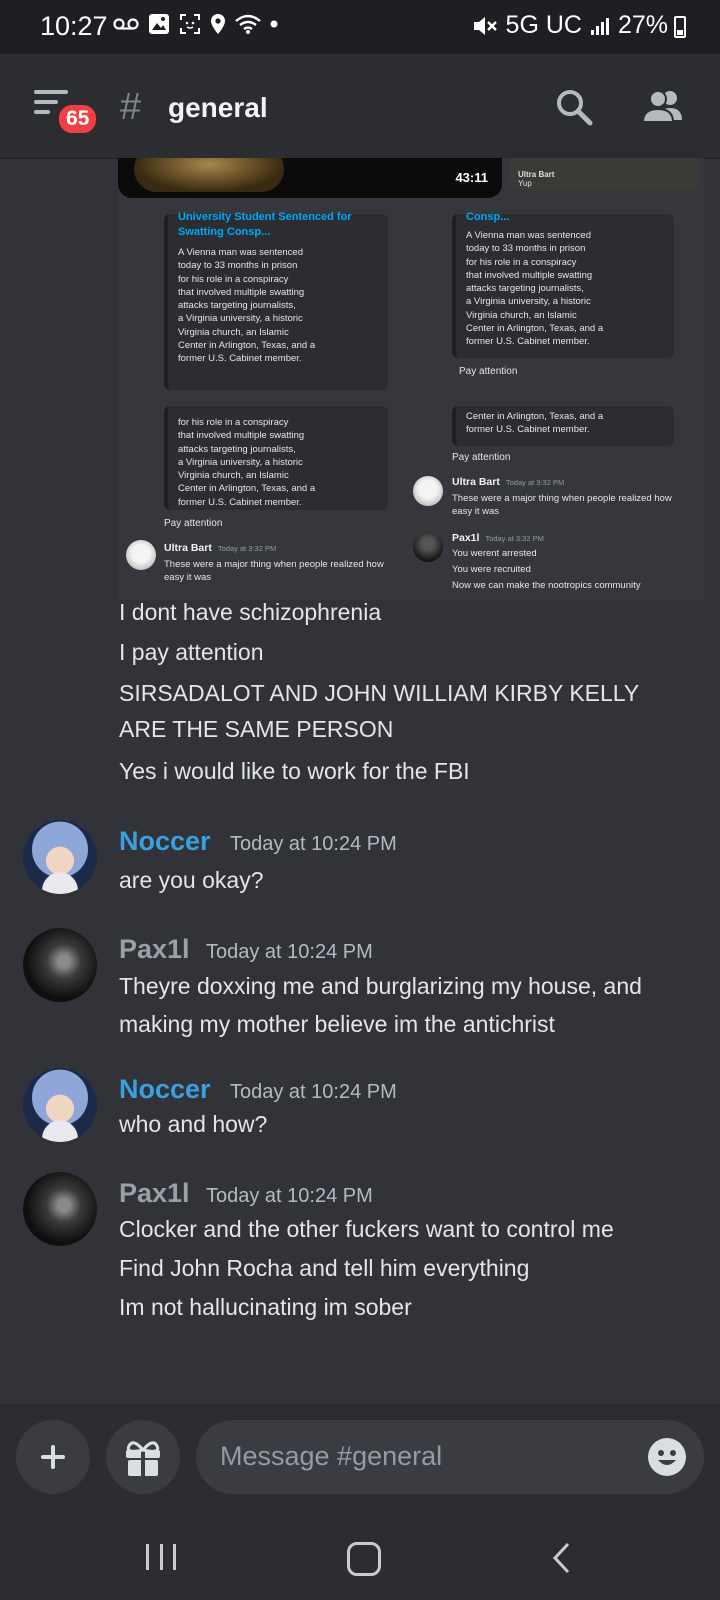 The width and height of the screenshot is (720, 1600). Describe the element at coordinates (428, 547) in the screenshot. I see `pax1l-mini-avatar` at that location.